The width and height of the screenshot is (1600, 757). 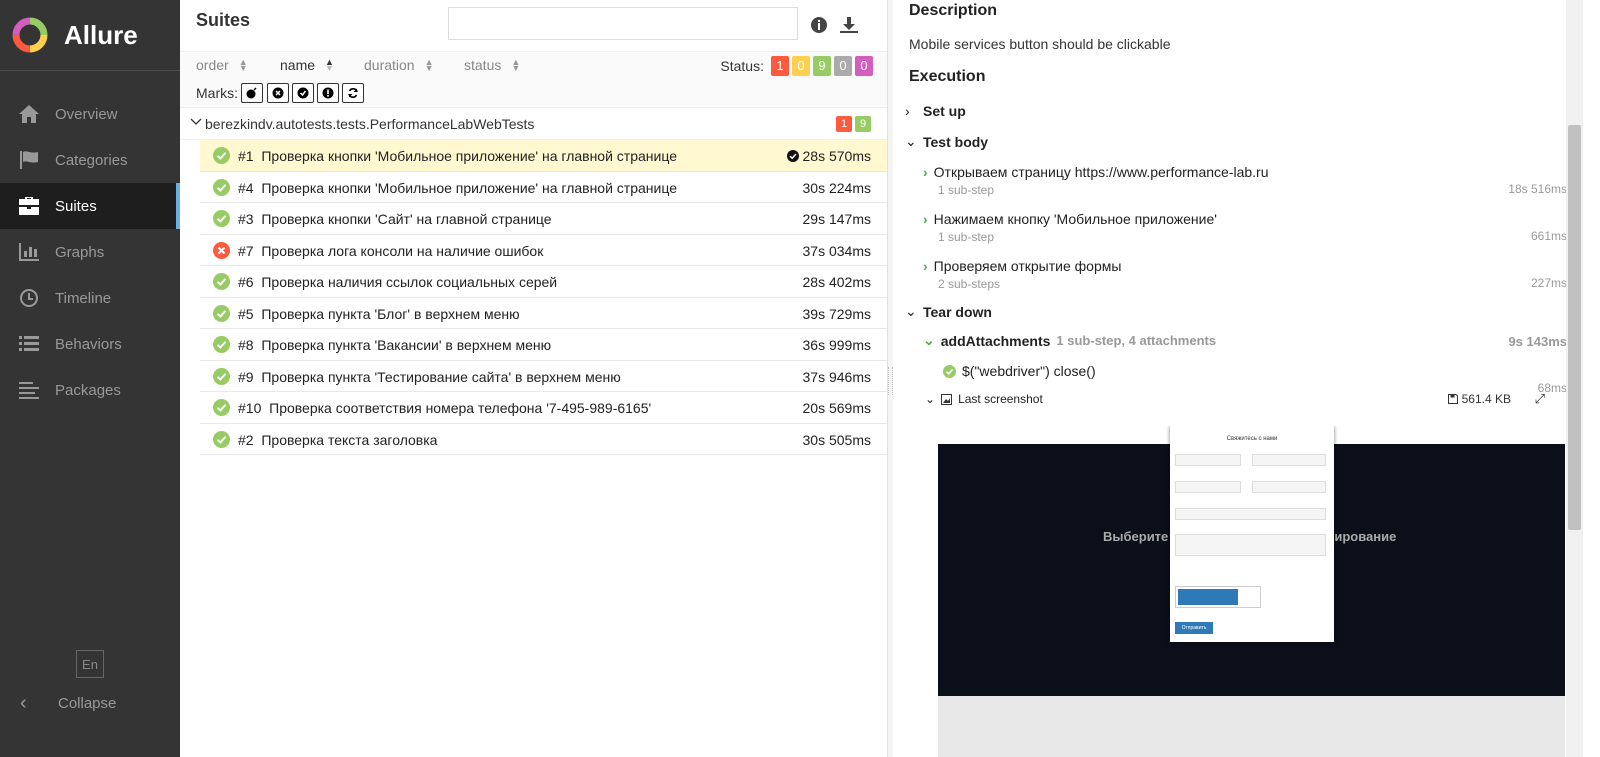 I want to click on sort-duration: duration ▲ ▼, so click(x=399, y=65).